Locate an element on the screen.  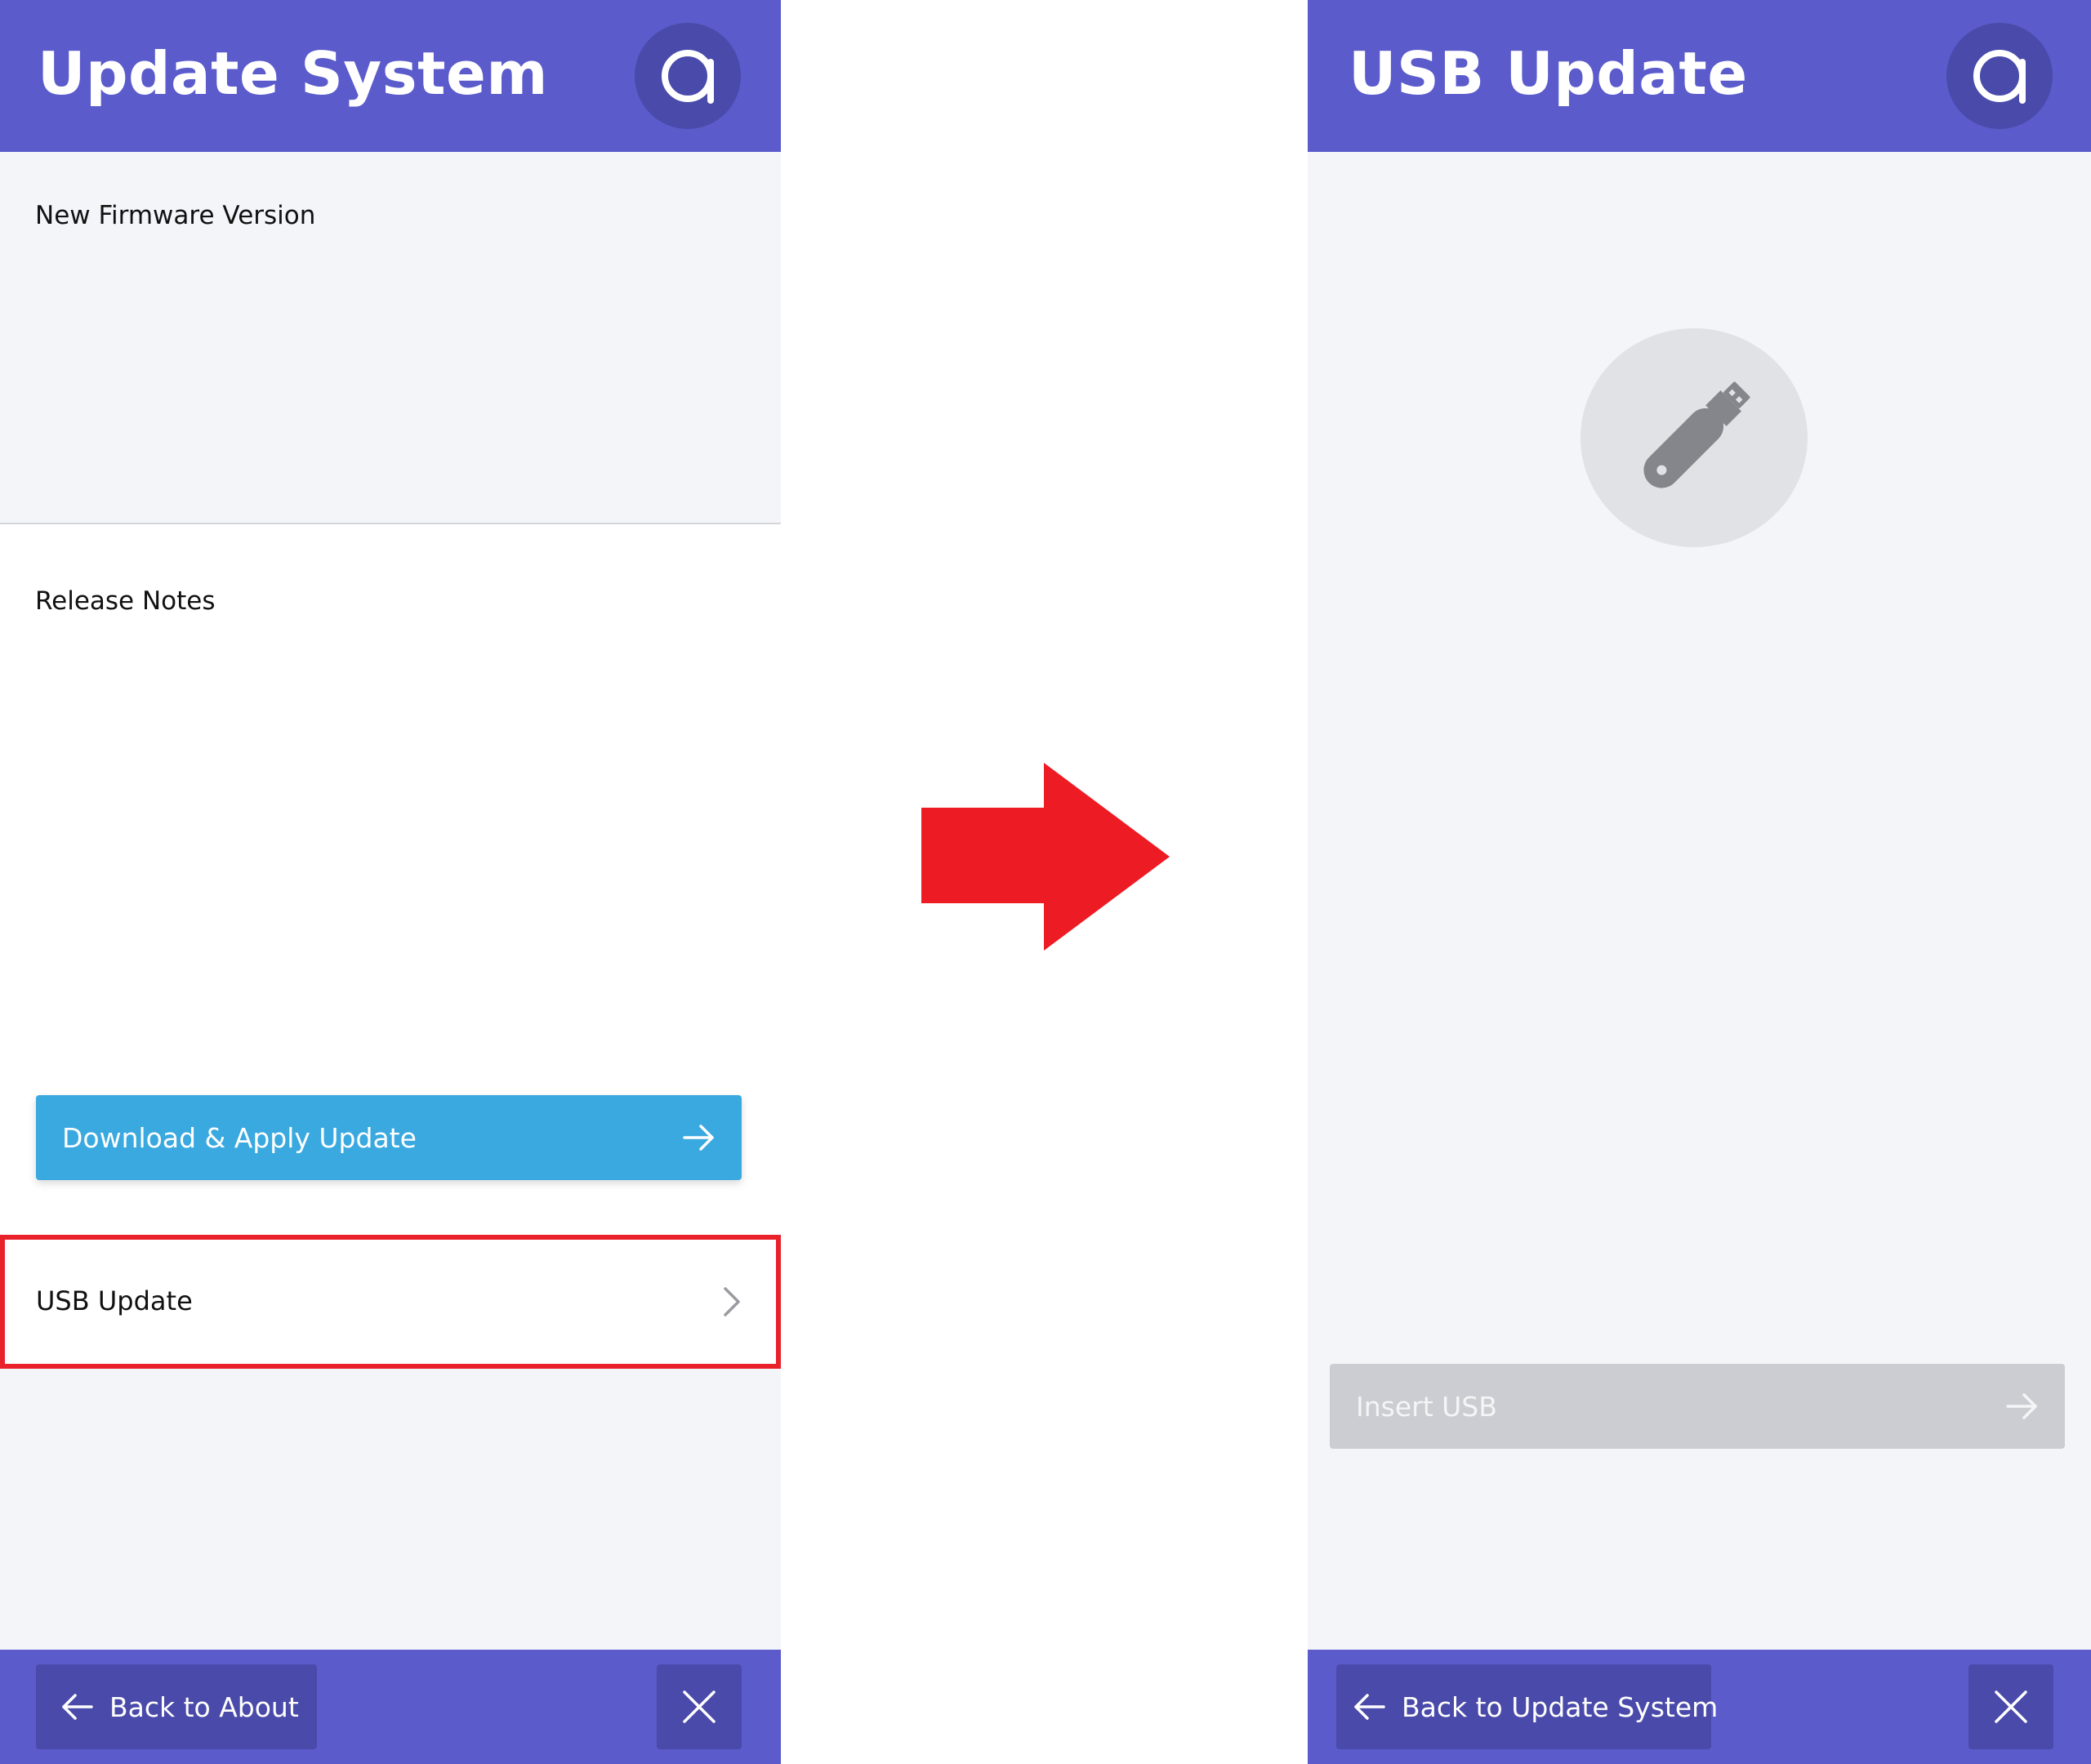
usb-illustration is located at coordinates (1694, 438).